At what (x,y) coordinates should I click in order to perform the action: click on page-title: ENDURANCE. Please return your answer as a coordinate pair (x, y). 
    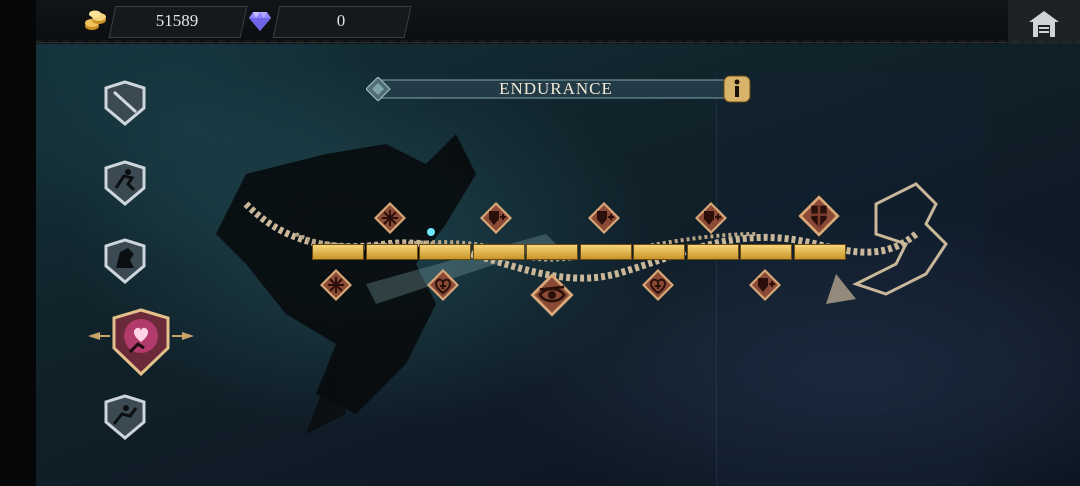
    Looking at the image, I should click on (556, 88).